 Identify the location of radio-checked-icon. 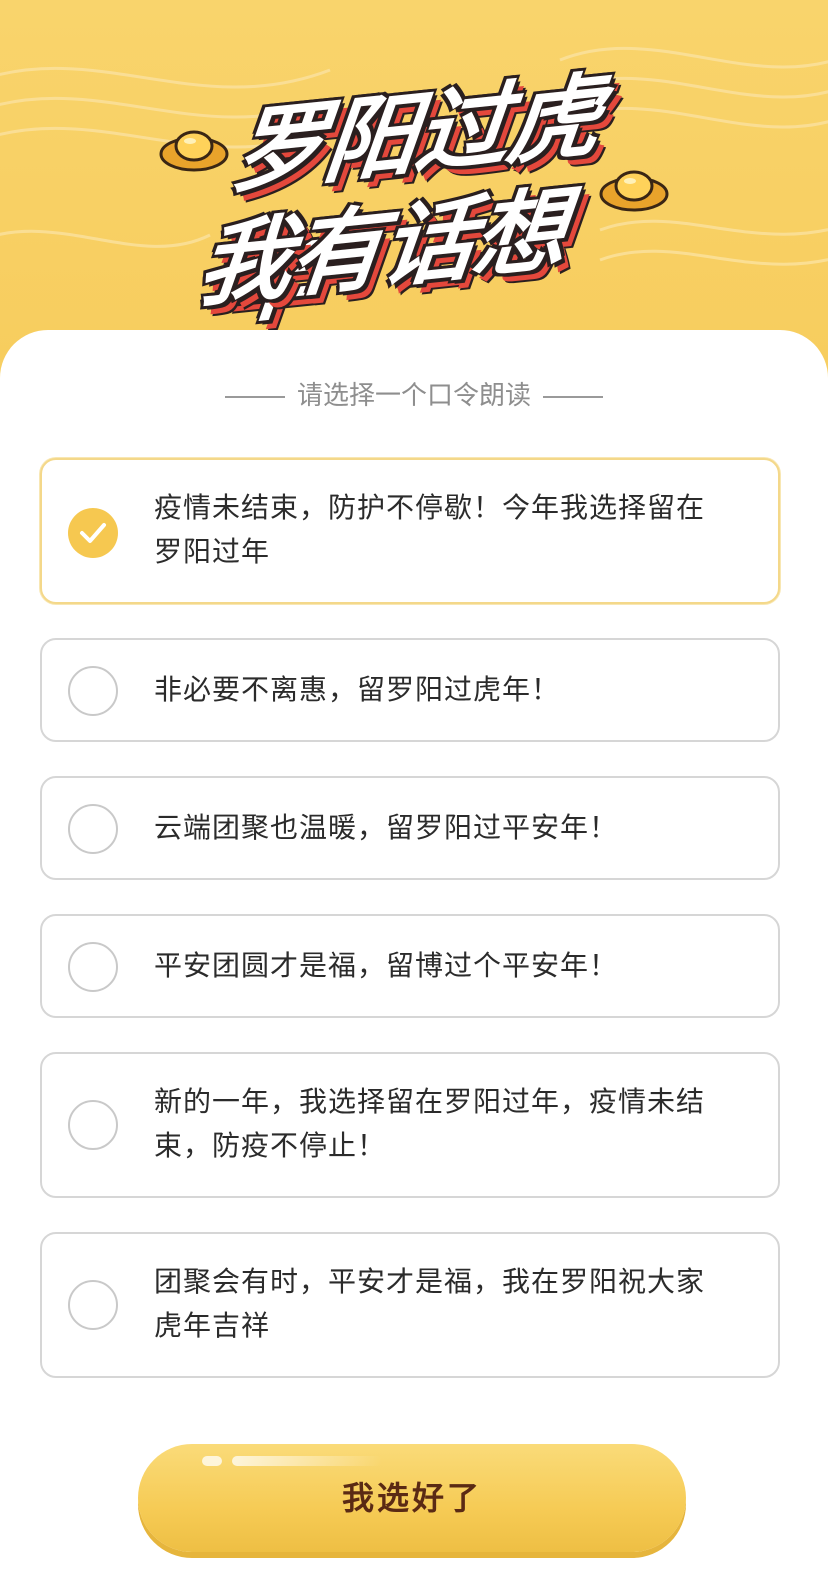
(93, 533).